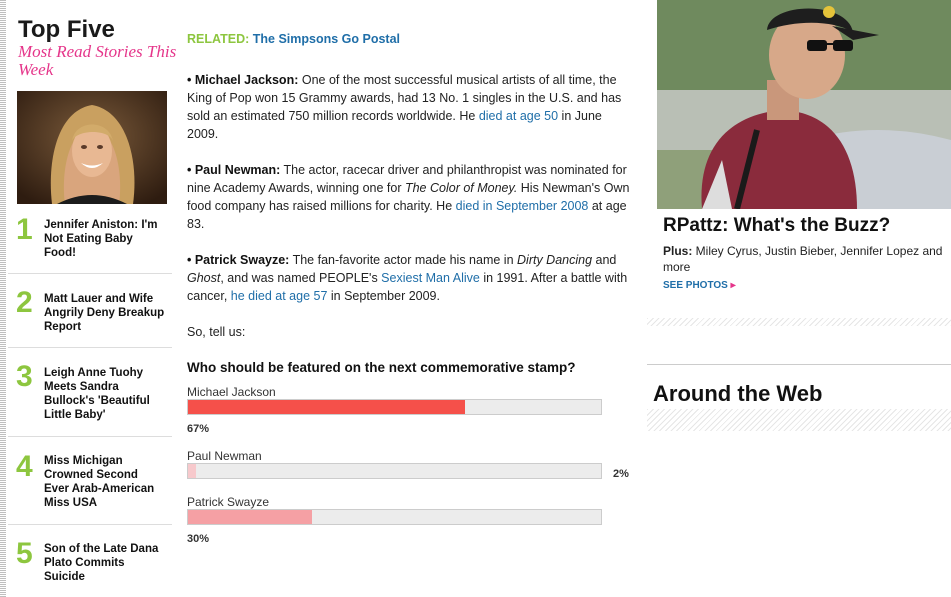 This screenshot has width=951, height=597. I want to click on person-name: • Michael Jackson:, so click(243, 80).